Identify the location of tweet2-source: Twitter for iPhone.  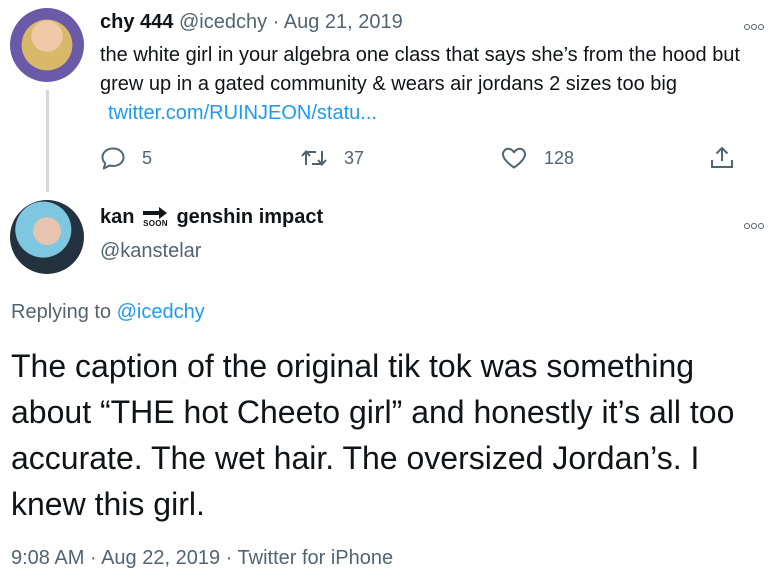
(316, 558).